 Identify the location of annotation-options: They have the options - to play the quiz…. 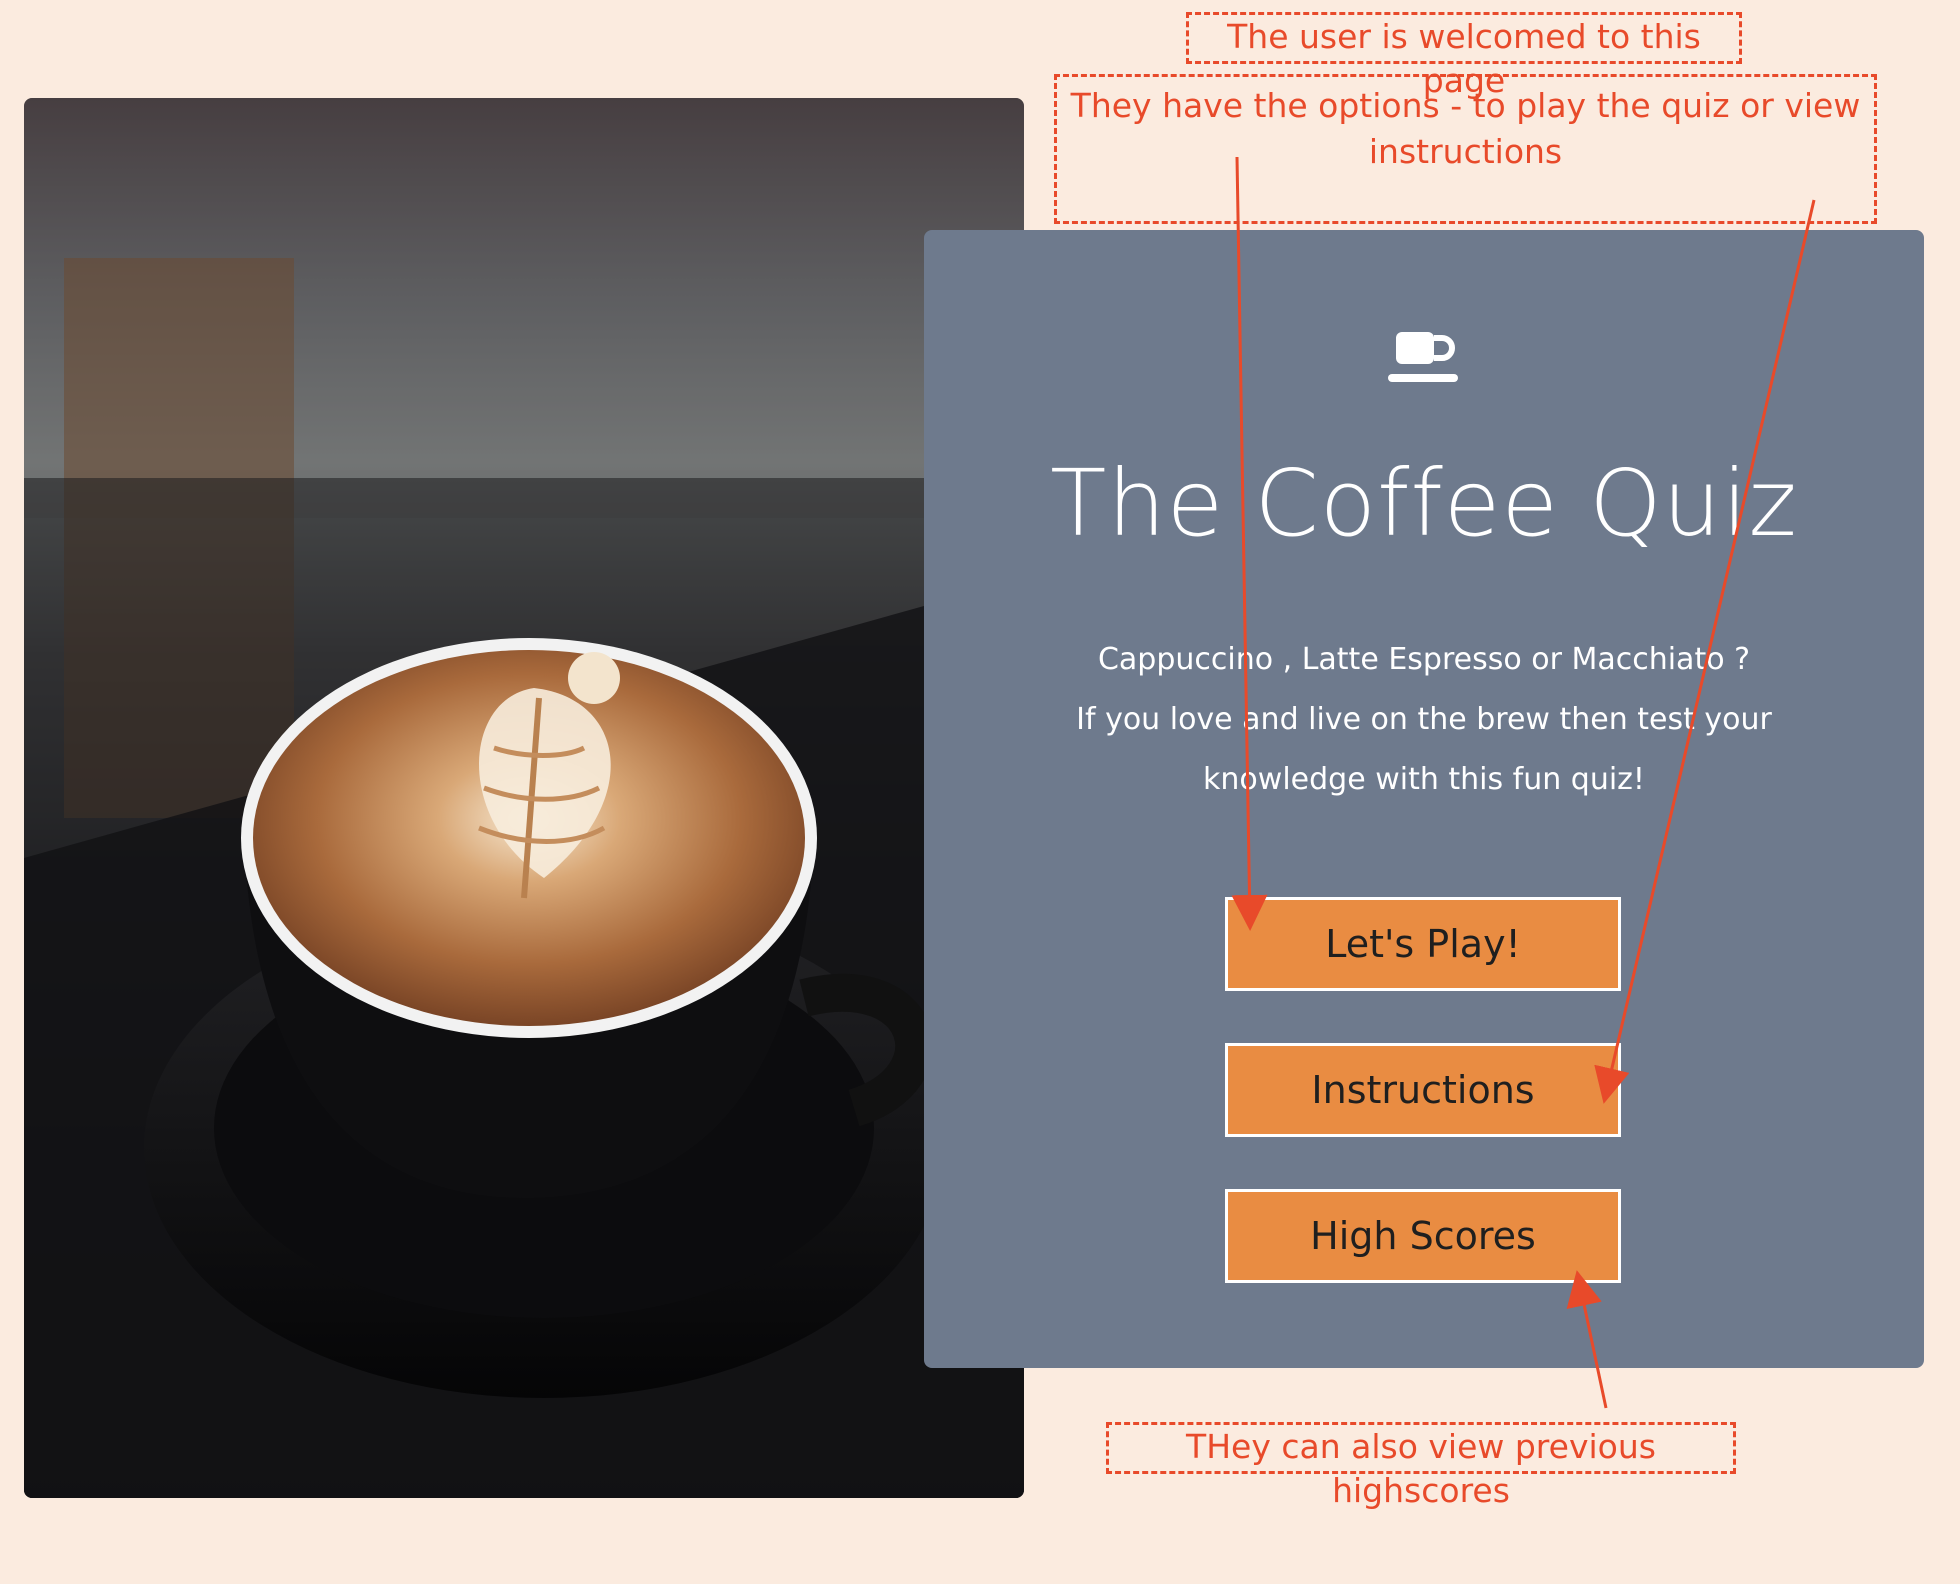
(1465, 149).